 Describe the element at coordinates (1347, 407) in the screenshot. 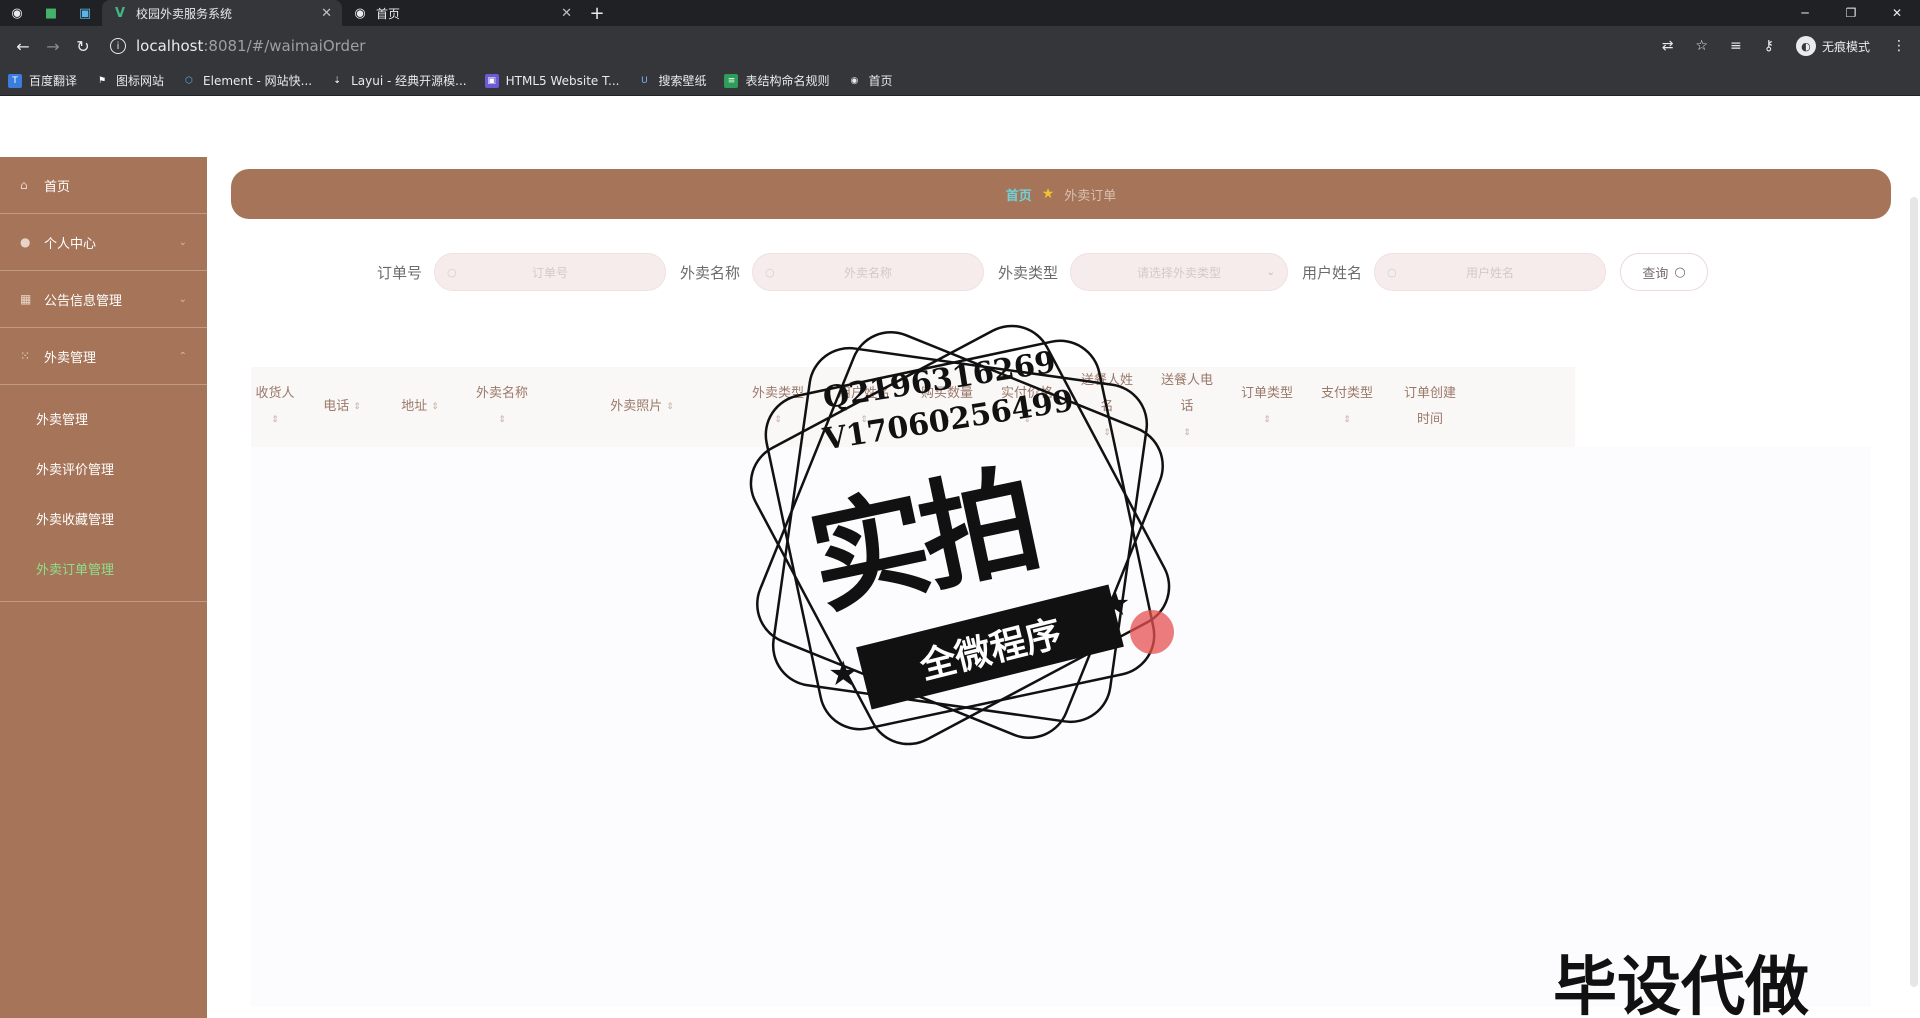

I see `column-header: 支付类型 ⇕` at that location.